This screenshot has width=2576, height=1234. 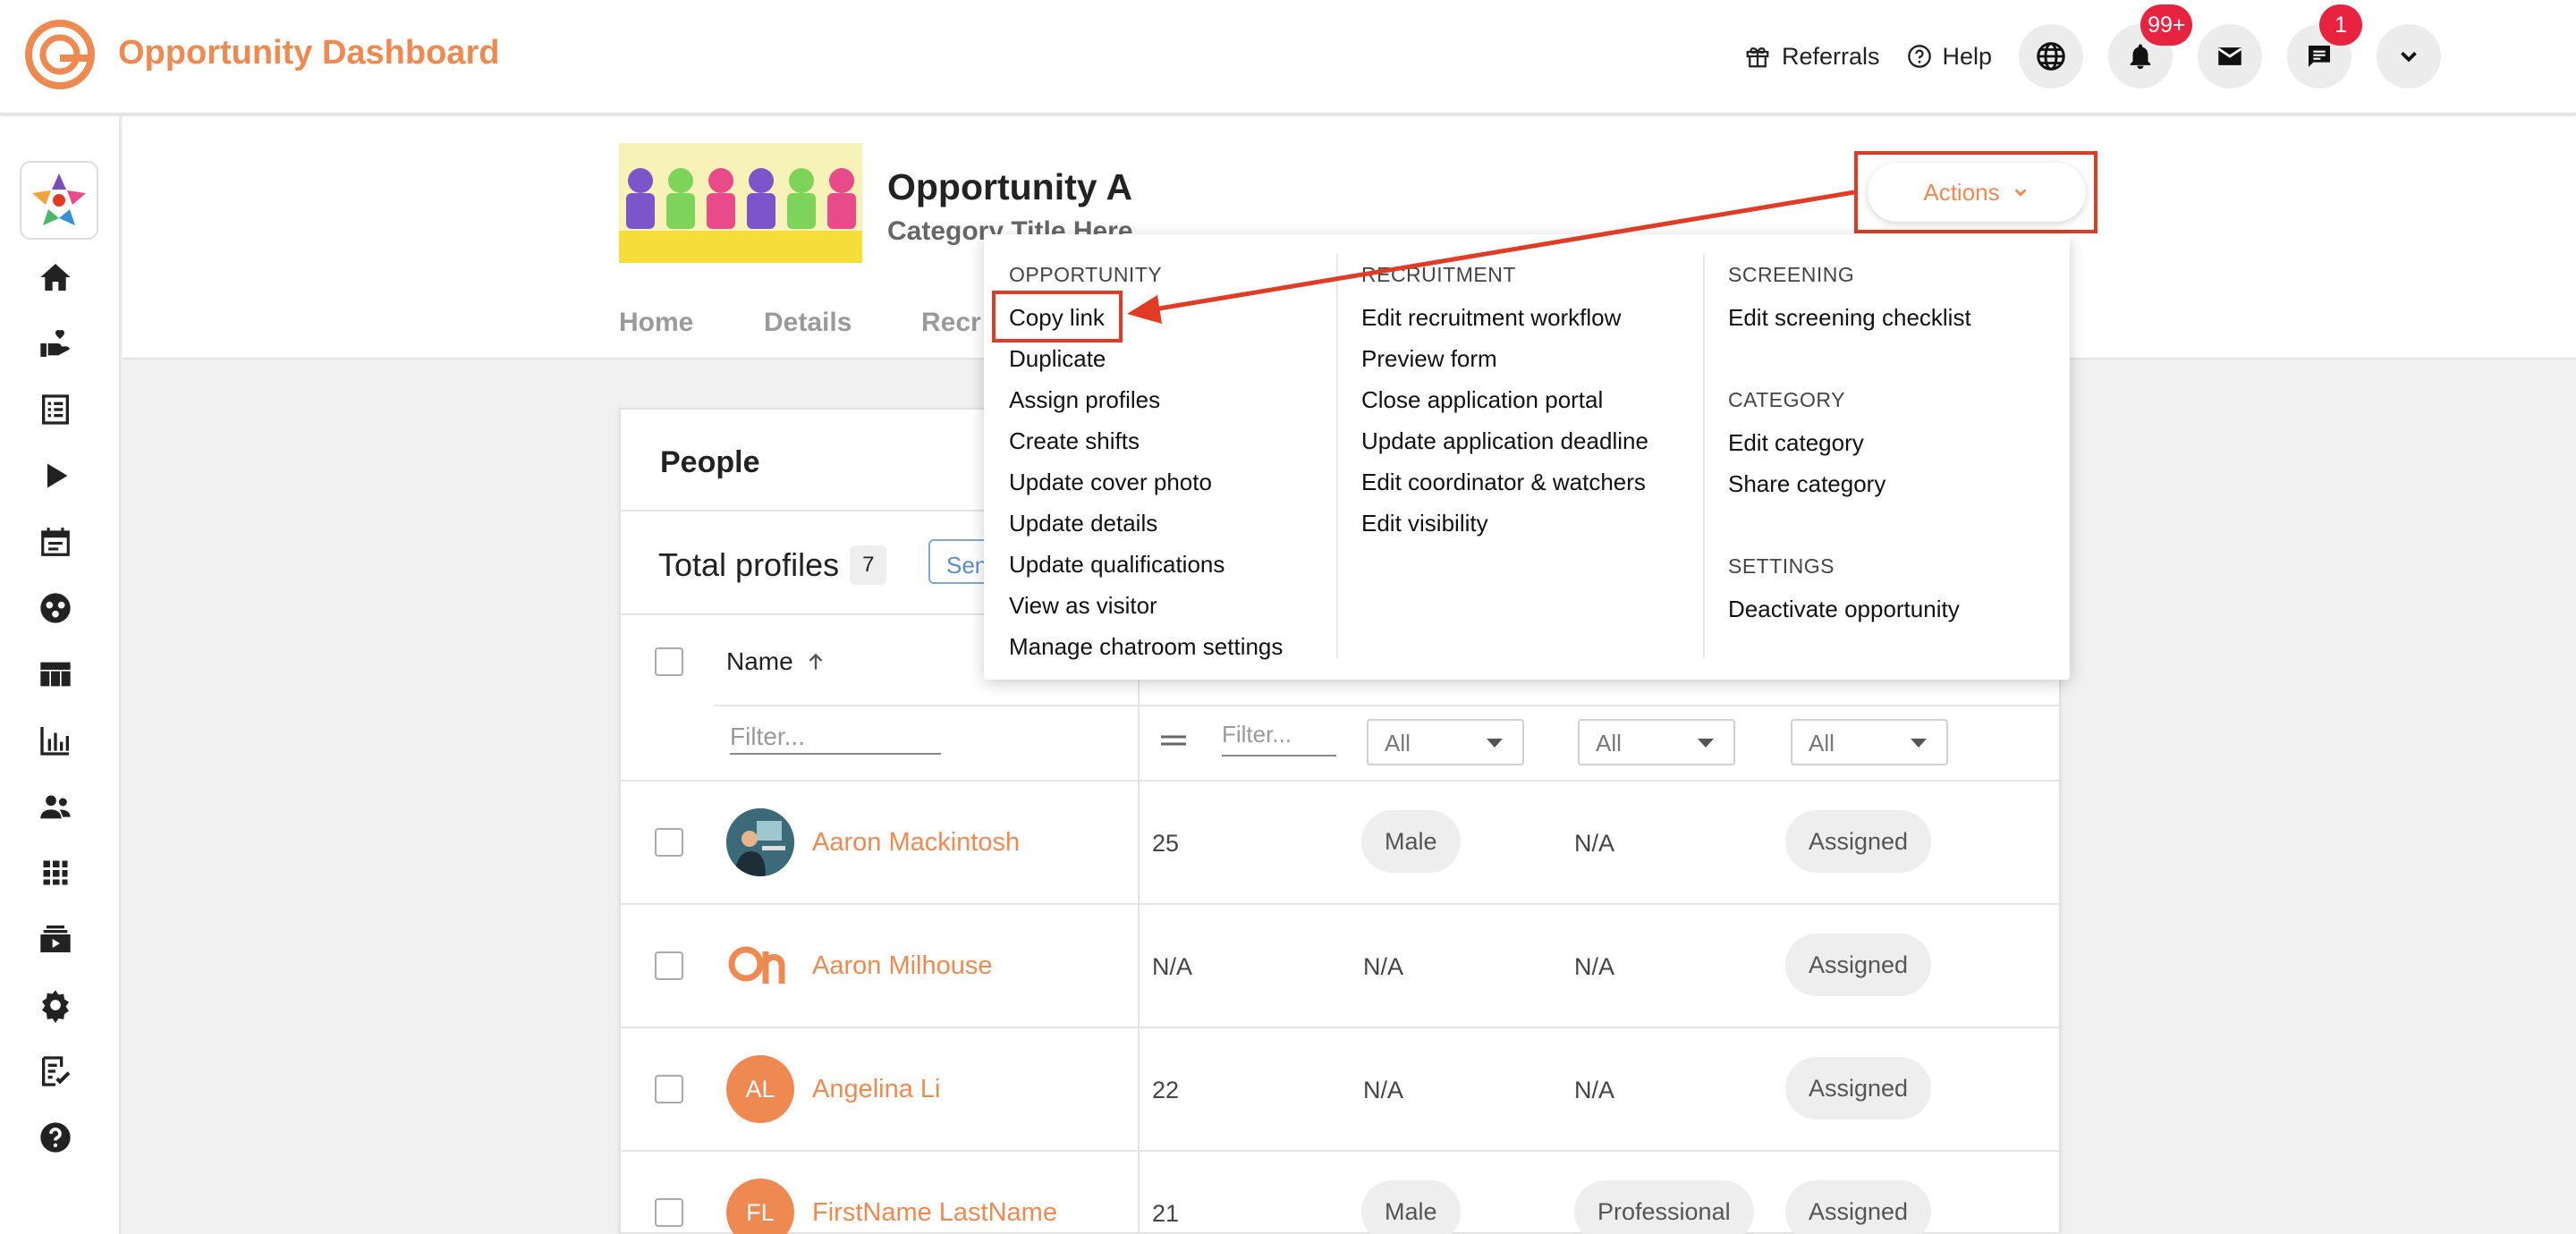 I want to click on divider, so click(x=1342, y=1027).